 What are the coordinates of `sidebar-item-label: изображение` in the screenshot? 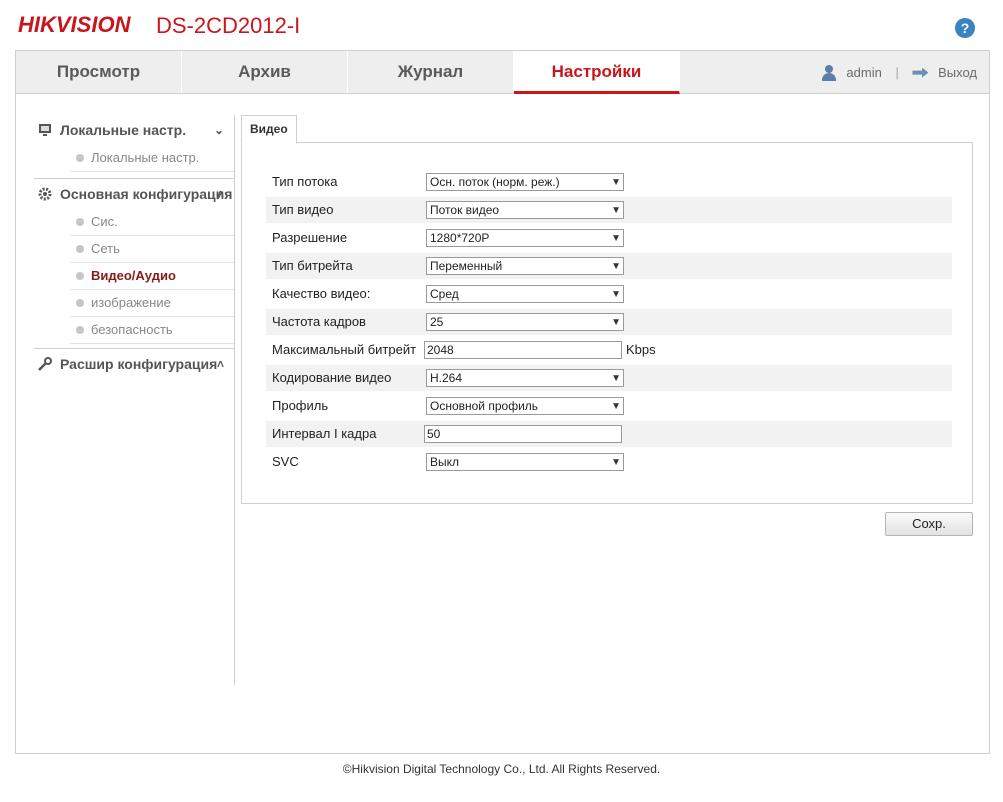 It's located at (131, 302).